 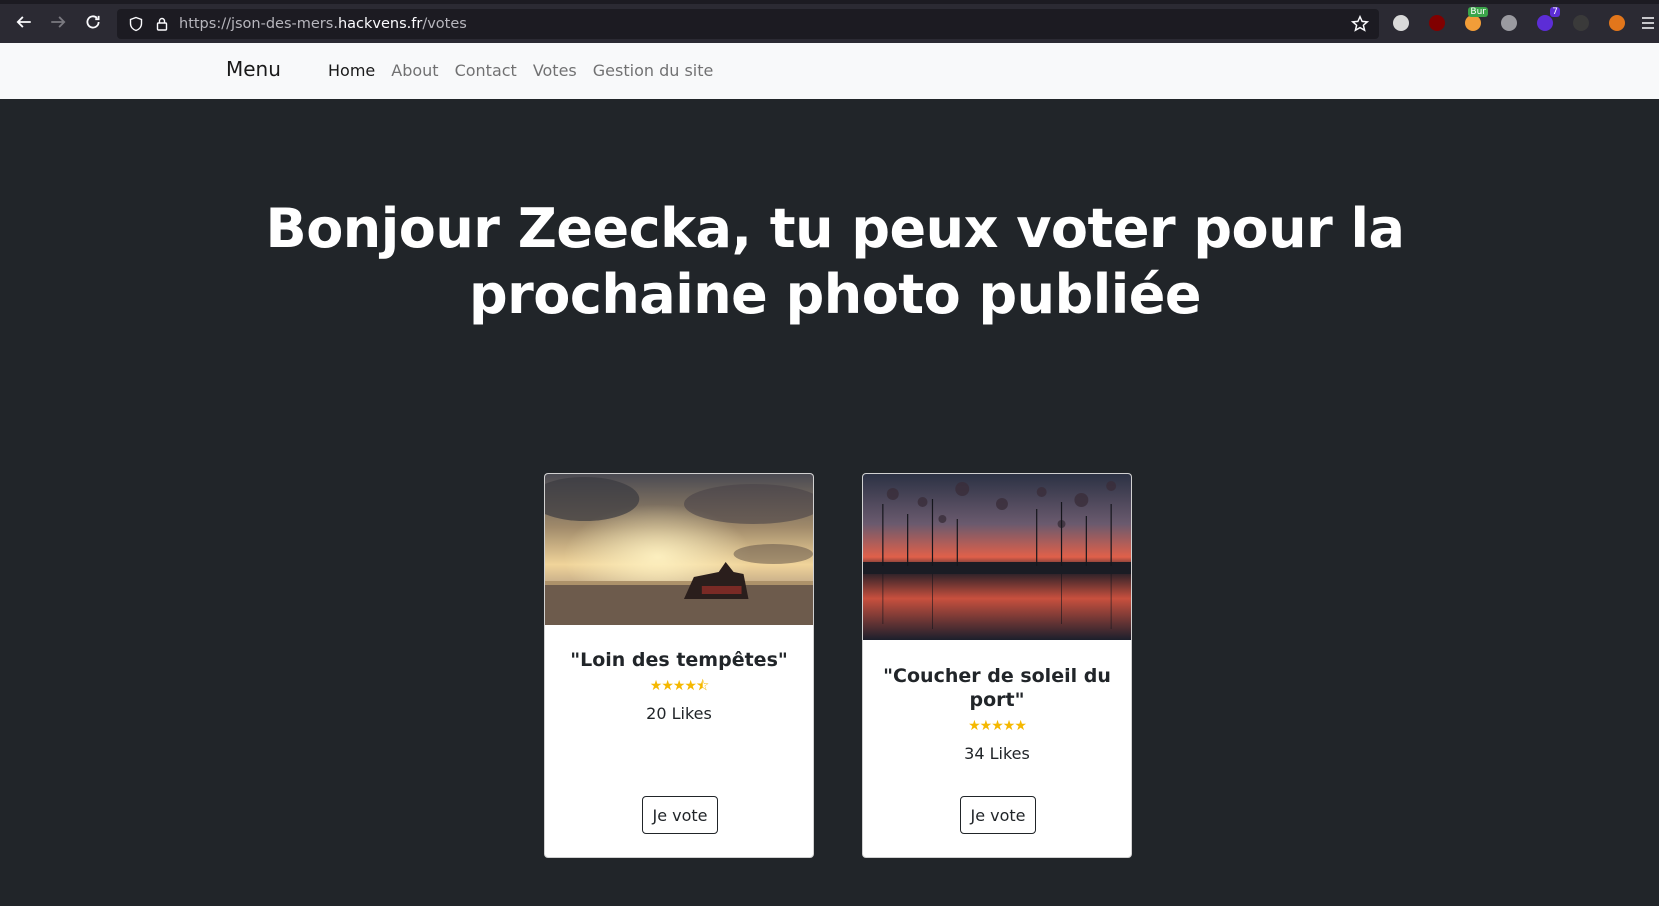 What do you see at coordinates (1360, 24) in the screenshot?
I see `bookmark-star-icon` at bounding box center [1360, 24].